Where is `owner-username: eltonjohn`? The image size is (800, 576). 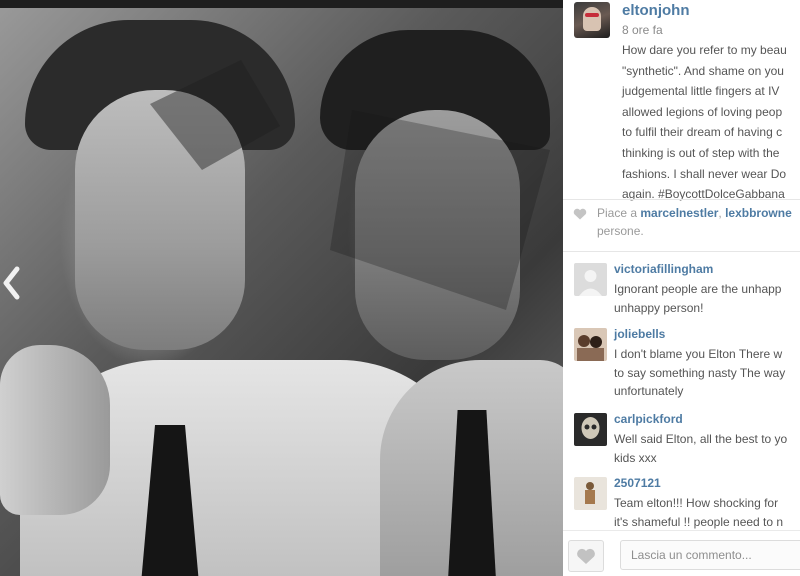 owner-username: eltonjohn is located at coordinates (656, 10).